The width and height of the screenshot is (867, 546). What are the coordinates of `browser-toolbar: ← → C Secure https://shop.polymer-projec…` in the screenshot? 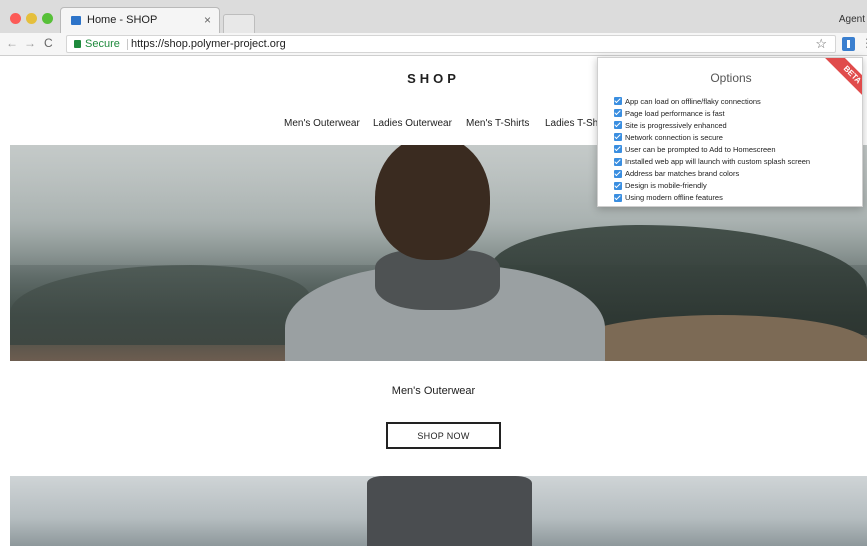 It's located at (433, 44).